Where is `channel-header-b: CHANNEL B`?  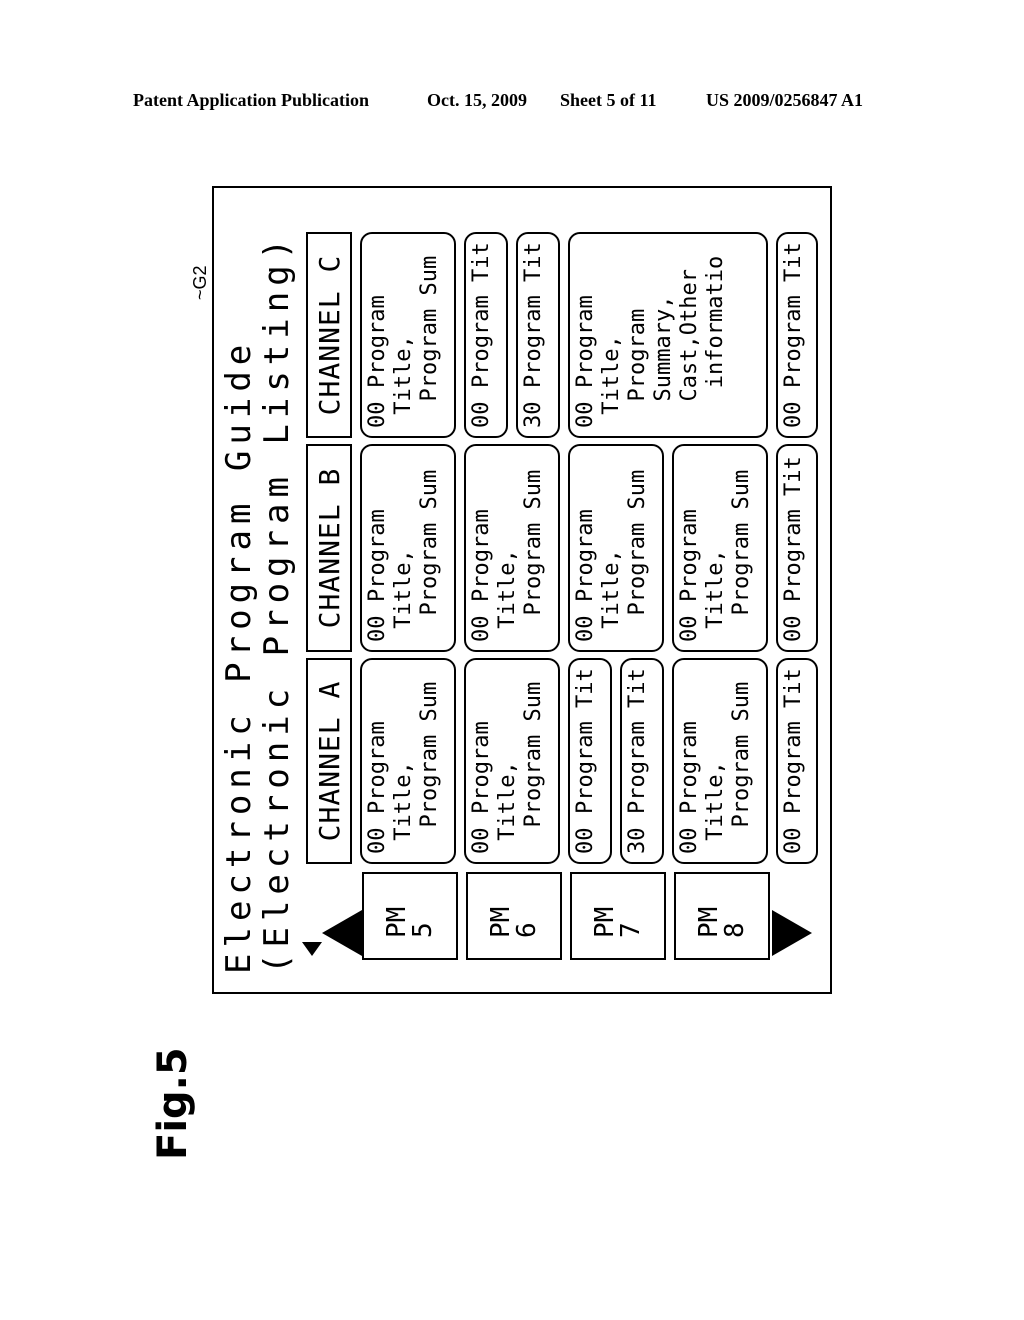
channel-header-b: CHANNEL B is located at coordinates (329, 548).